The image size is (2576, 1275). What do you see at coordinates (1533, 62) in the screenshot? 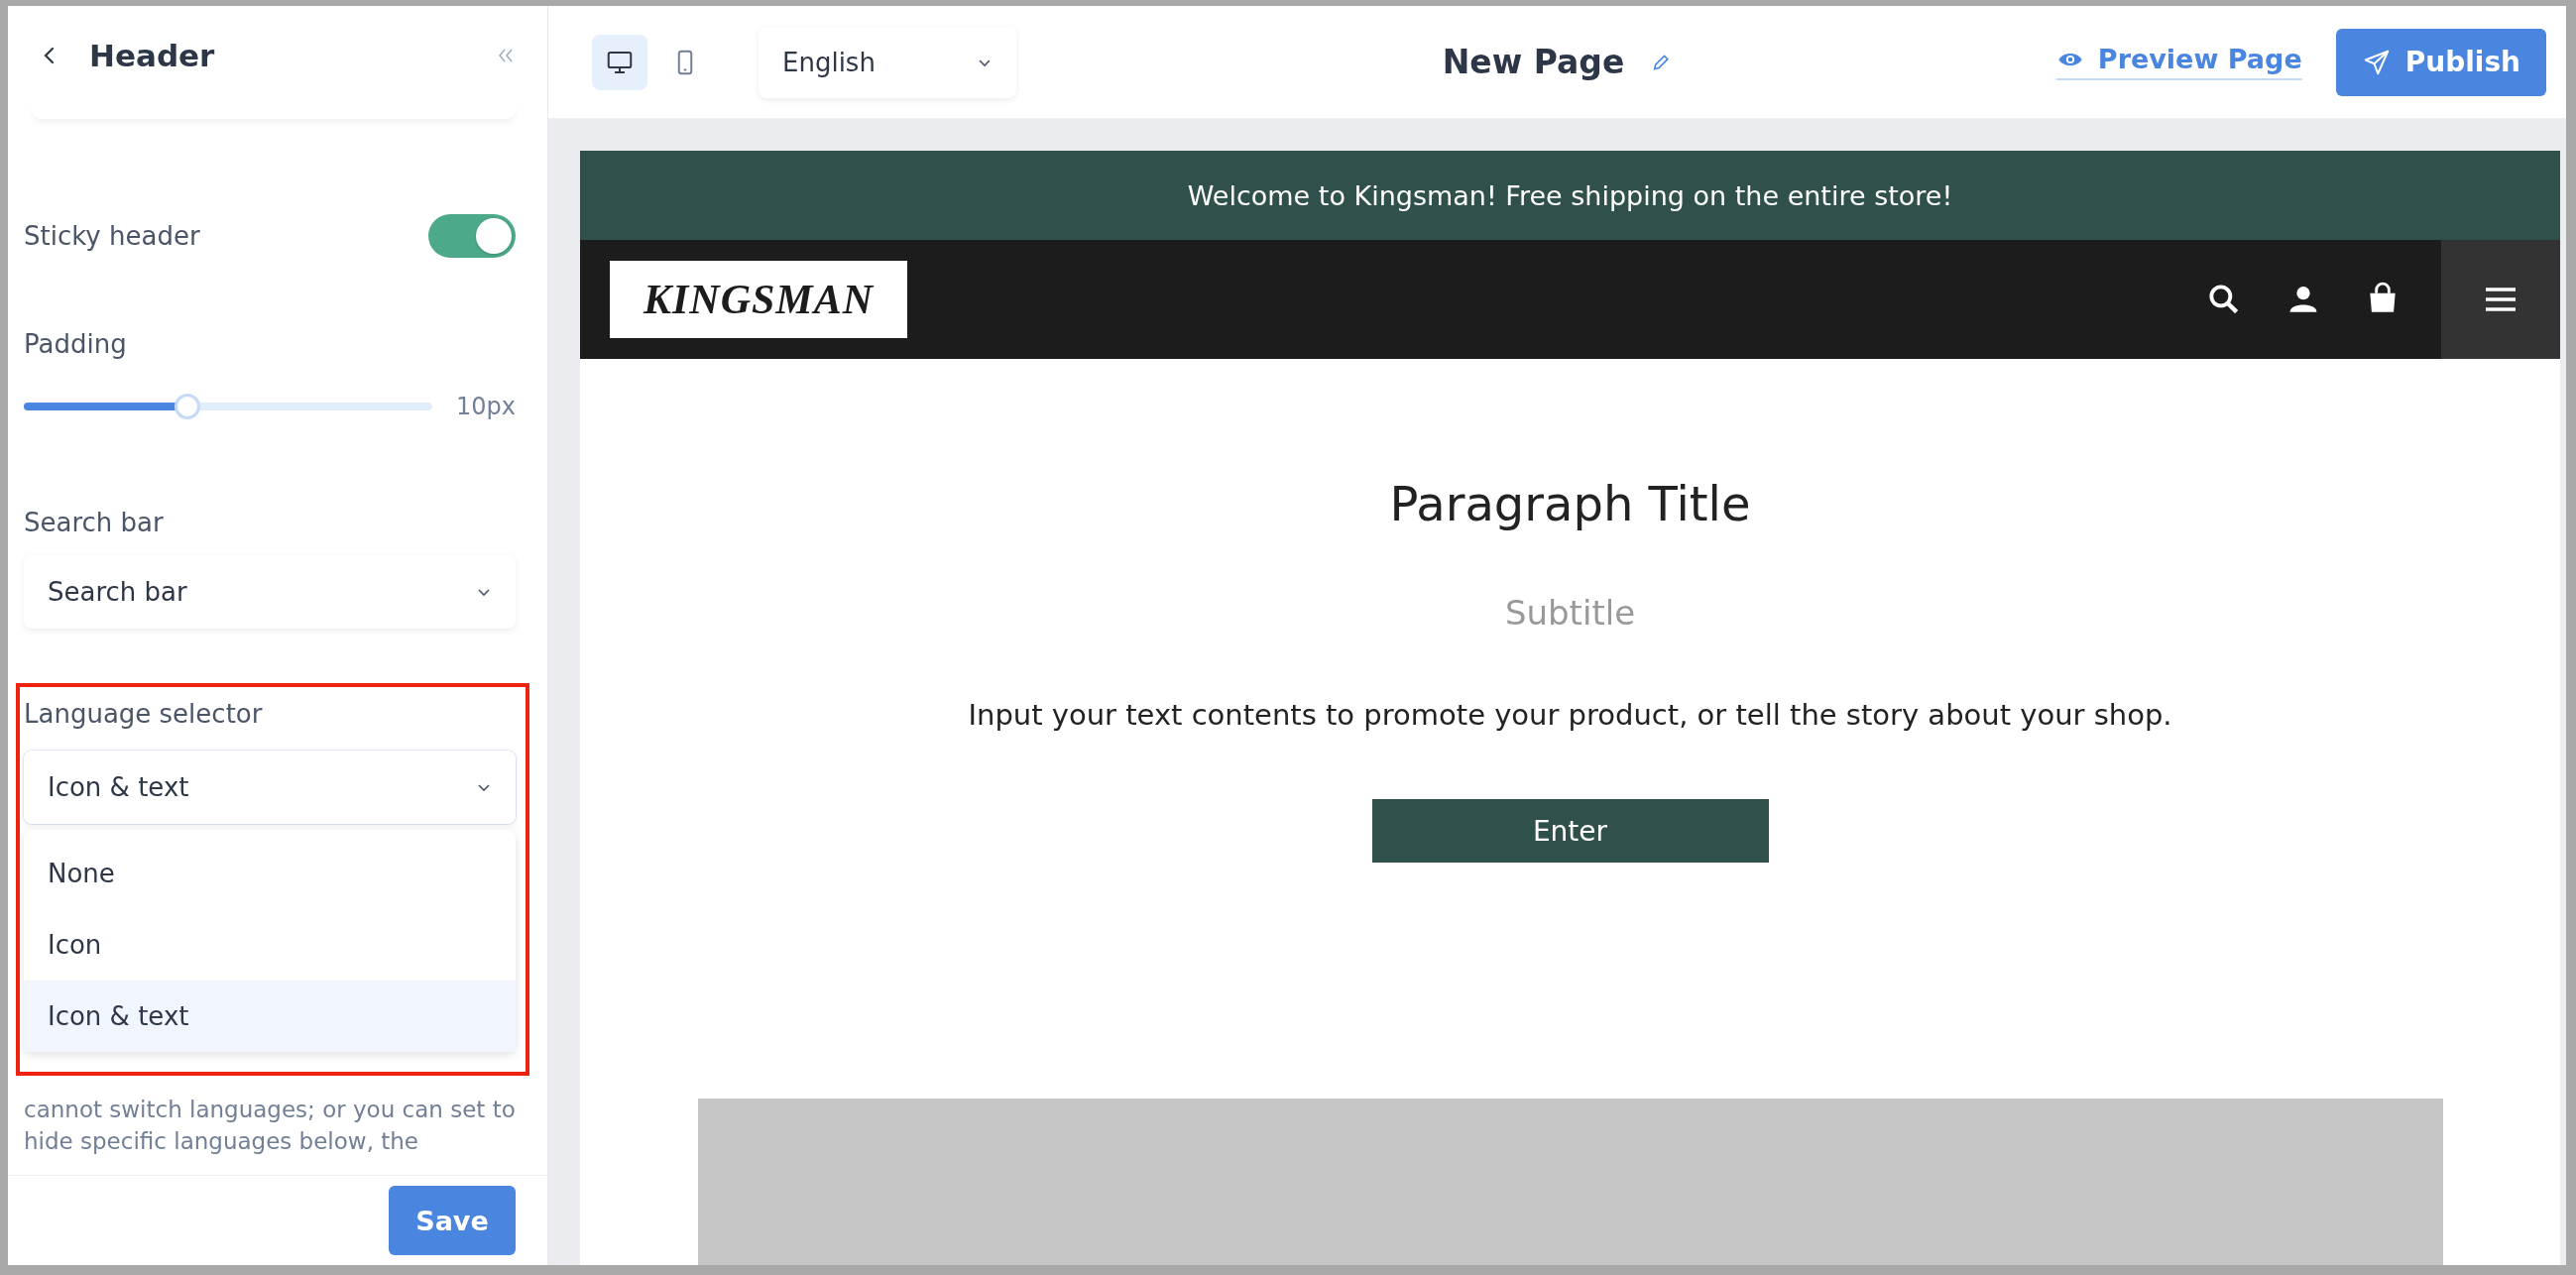
I see `page-title: New Page` at bounding box center [1533, 62].